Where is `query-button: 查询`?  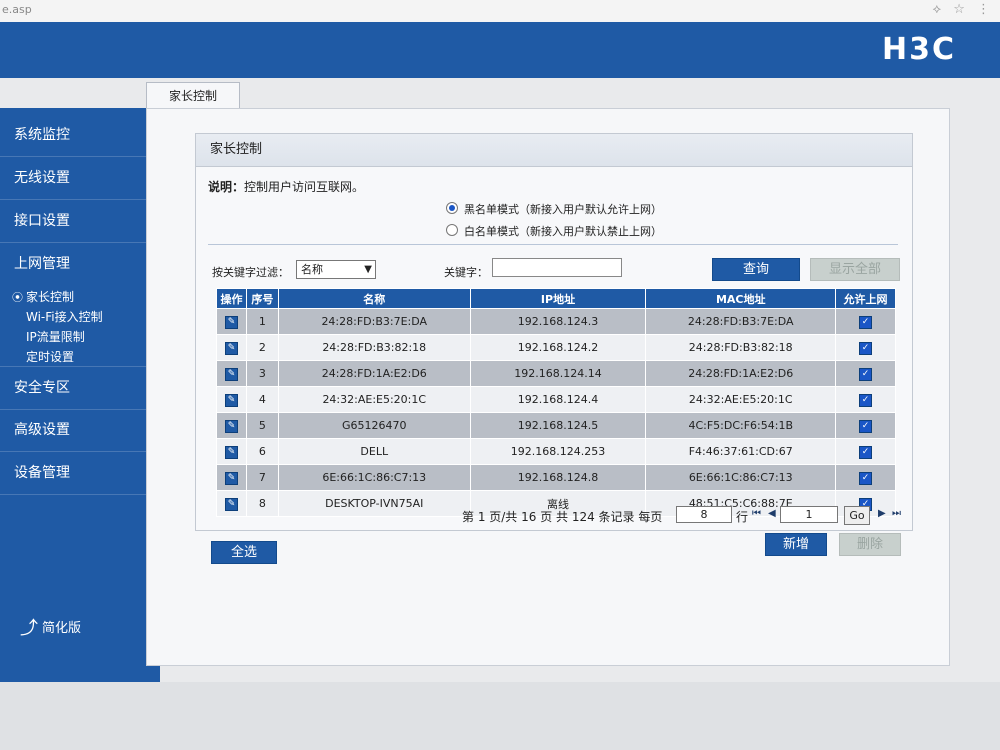
query-button: 查询 is located at coordinates (756, 269).